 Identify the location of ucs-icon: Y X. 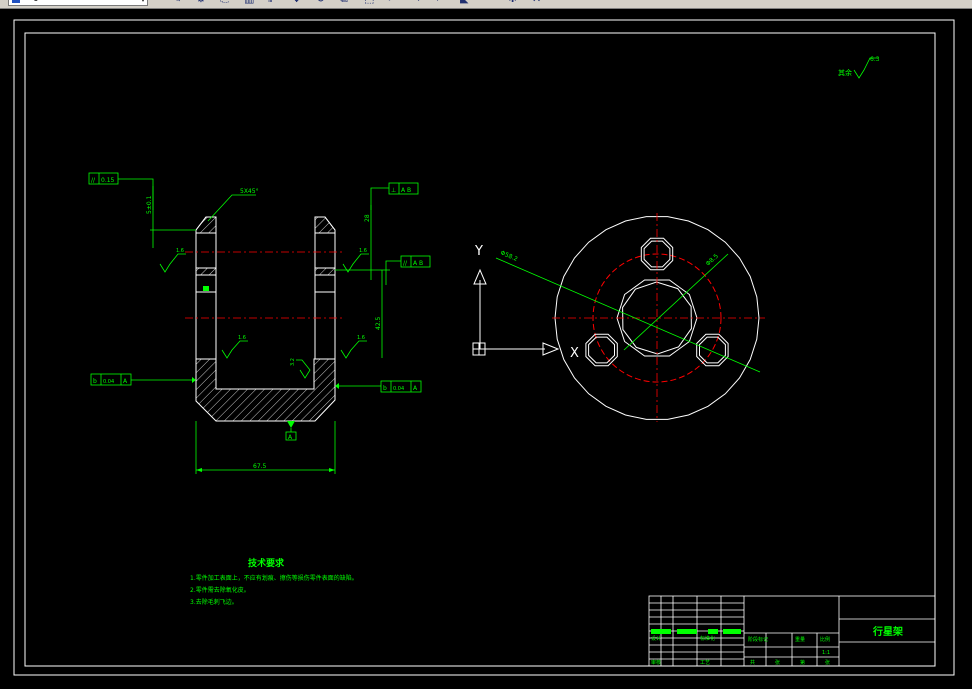
(525, 302).